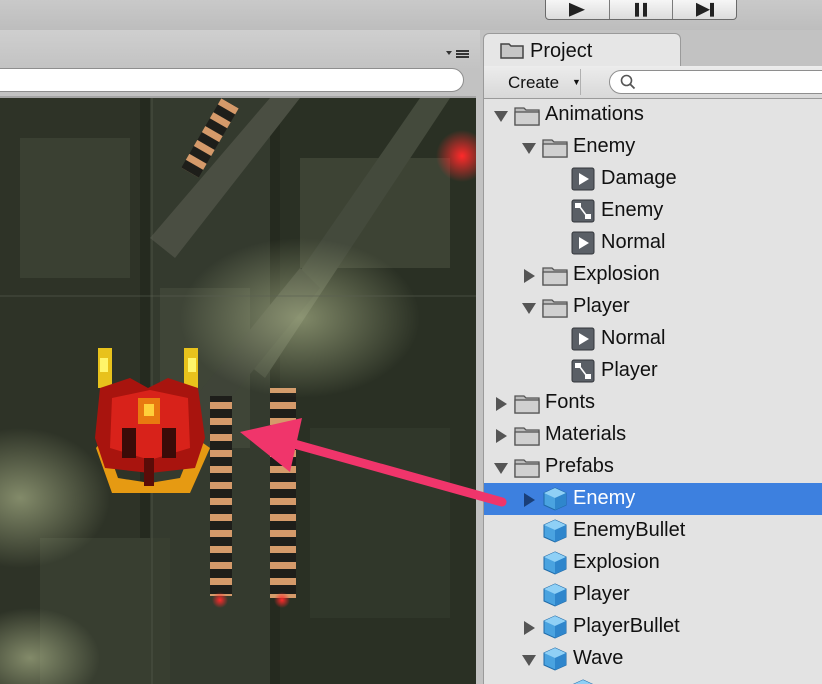 This screenshot has width=822, height=684. What do you see at coordinates (653, 403) in the screenshot?
I see `tree-row: Fonts` at bounding box center [653, 403].